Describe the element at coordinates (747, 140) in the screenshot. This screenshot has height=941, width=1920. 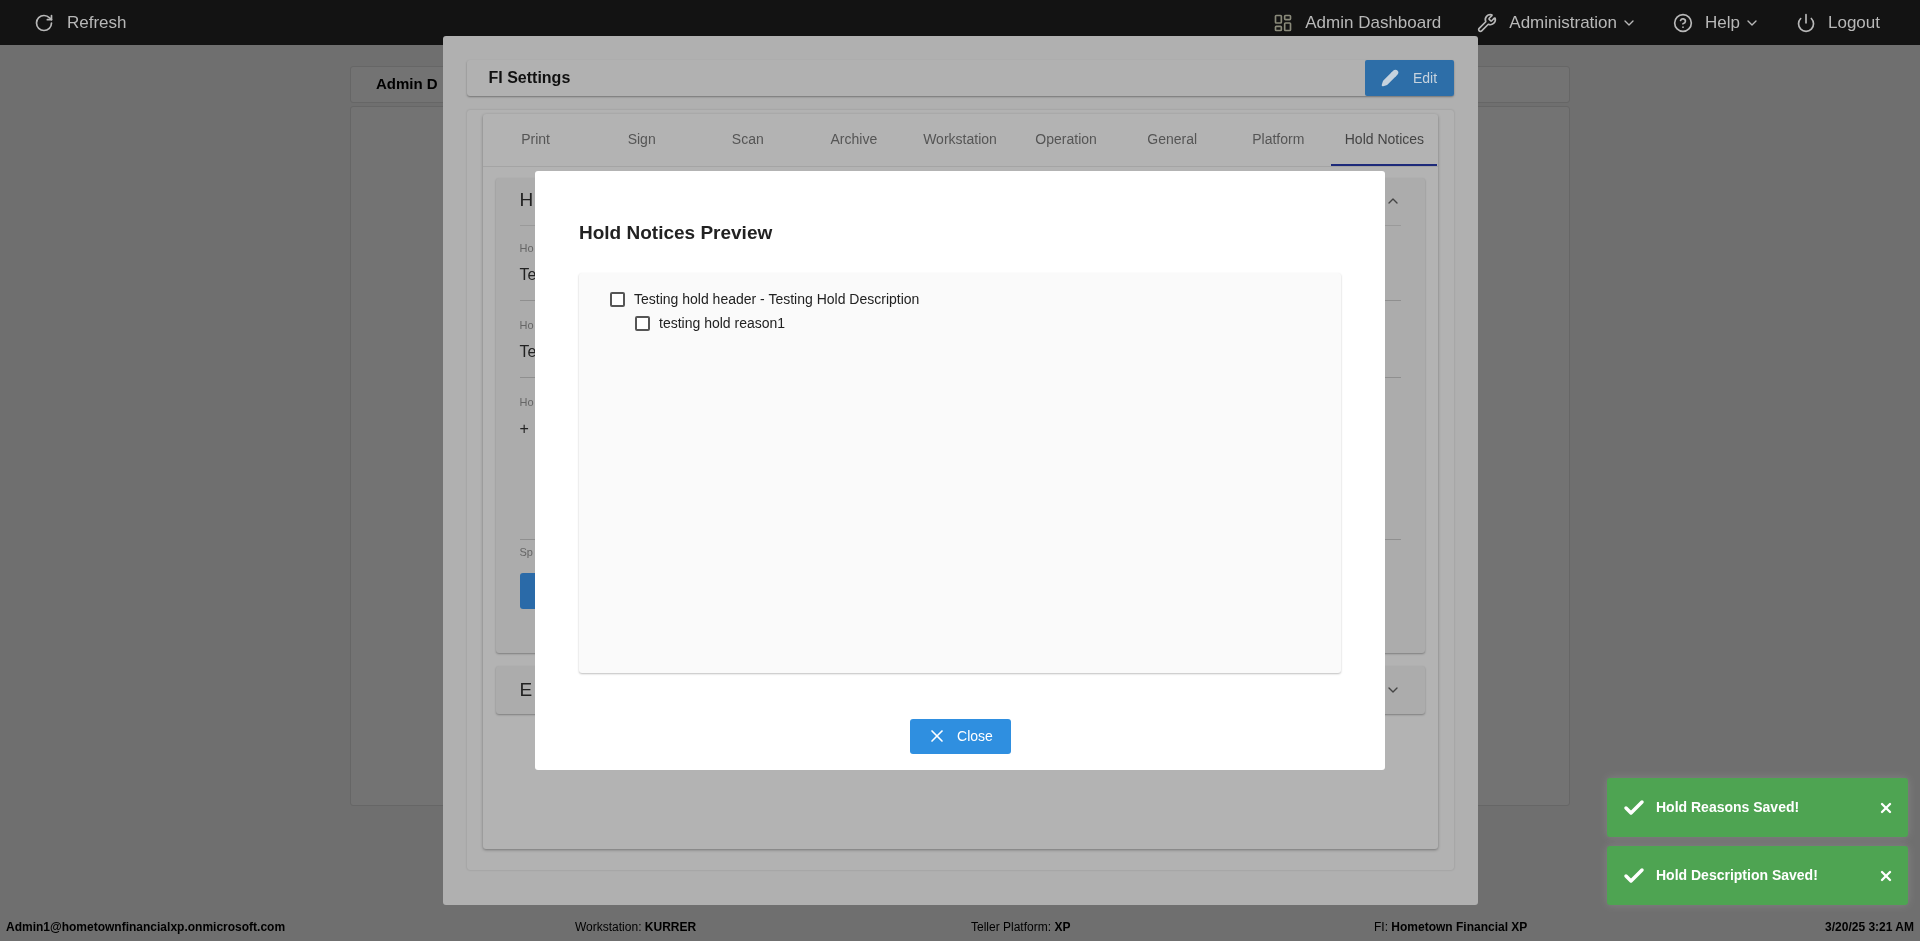
I see `tab: Scan` at that location.